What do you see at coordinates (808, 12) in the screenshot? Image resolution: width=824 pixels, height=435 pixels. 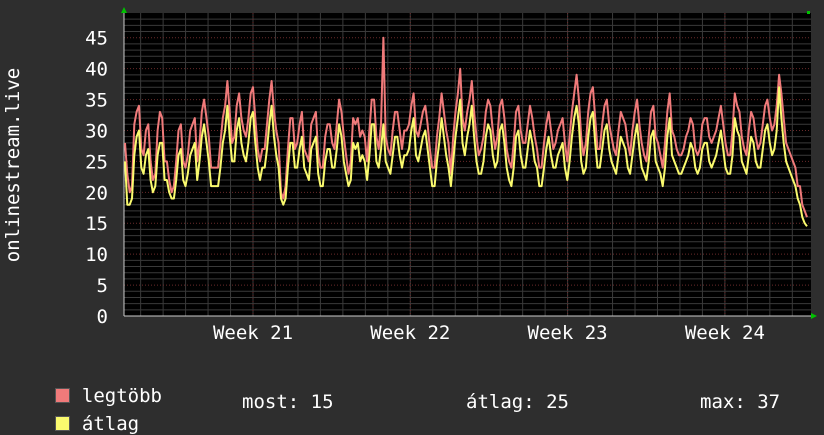 I see `top-right-marker` at bounding box center [808, 12].